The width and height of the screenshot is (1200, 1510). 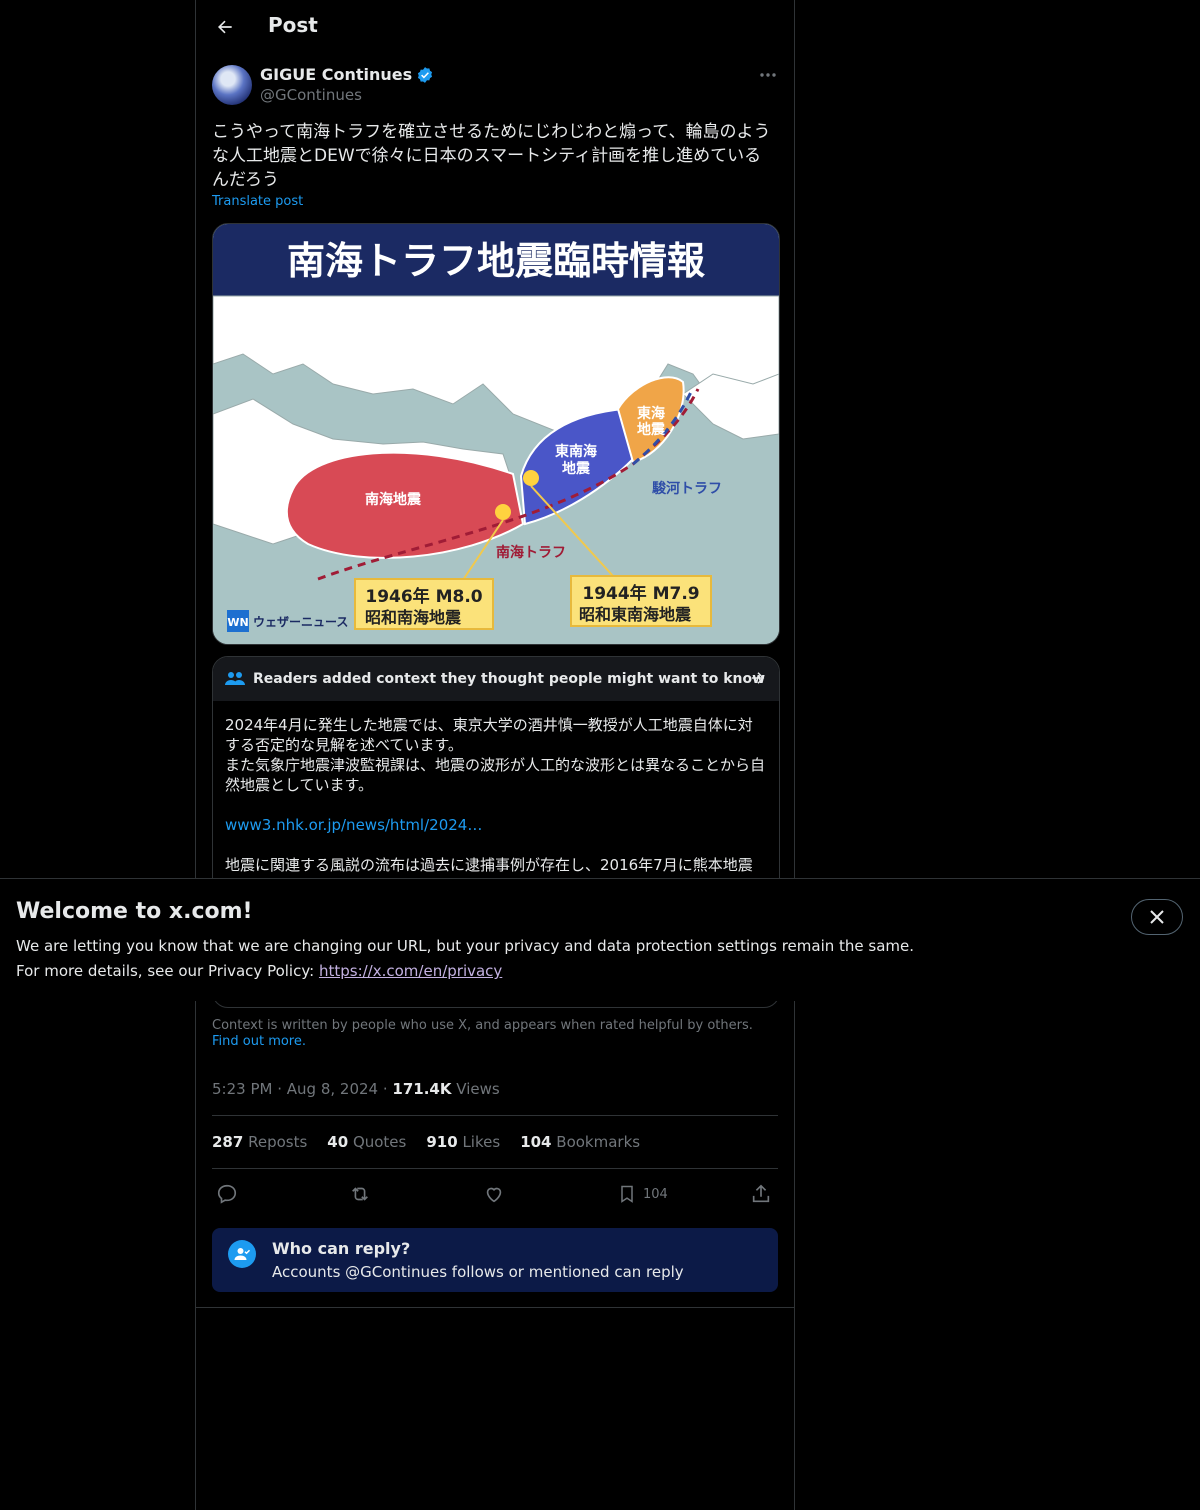 I want to click on privacy-policy-link: https://x.com/en/privacy, so click(x=410, y=971).